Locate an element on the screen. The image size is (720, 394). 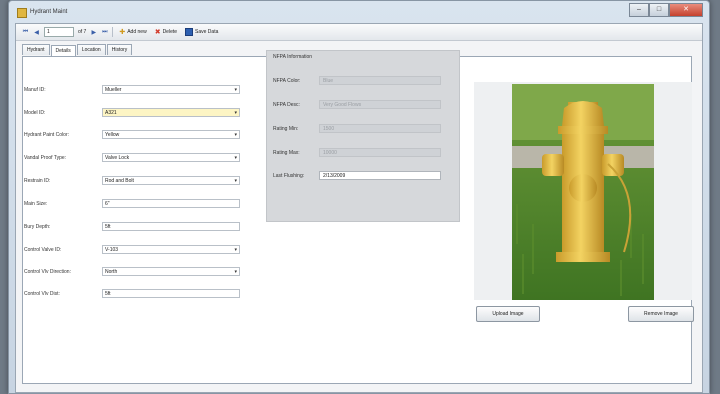
nfpa-color-field: Blue is located at coordinates (380, 80).